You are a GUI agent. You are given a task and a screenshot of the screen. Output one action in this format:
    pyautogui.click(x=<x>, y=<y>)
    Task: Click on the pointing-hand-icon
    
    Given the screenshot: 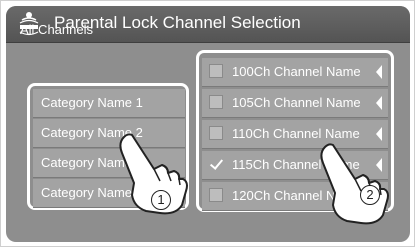 What is the action you would take?
    pyautogui.click(x=354, y=184)
    